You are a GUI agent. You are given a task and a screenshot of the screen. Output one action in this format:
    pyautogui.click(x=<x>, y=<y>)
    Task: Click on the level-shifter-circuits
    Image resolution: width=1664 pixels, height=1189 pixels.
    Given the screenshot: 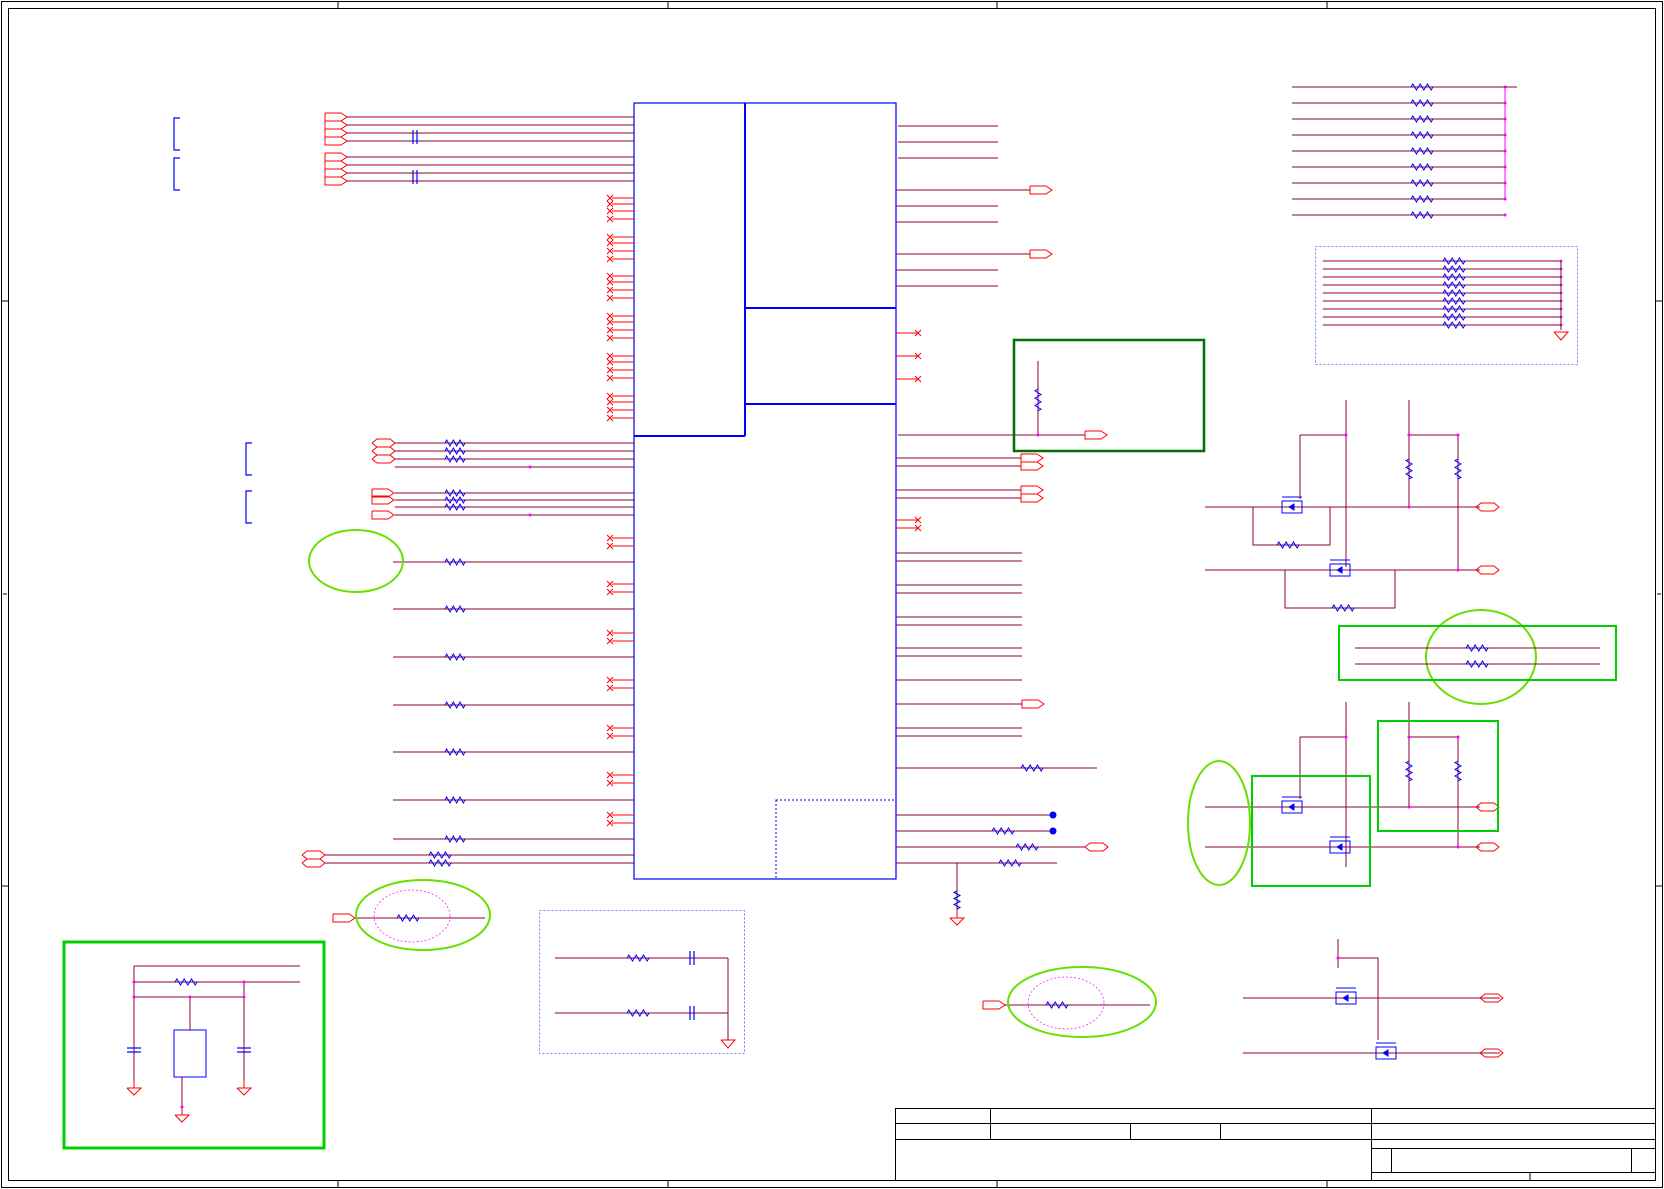 What is the action you would take?
    pyautogui.click(x=1354, y=727)
    